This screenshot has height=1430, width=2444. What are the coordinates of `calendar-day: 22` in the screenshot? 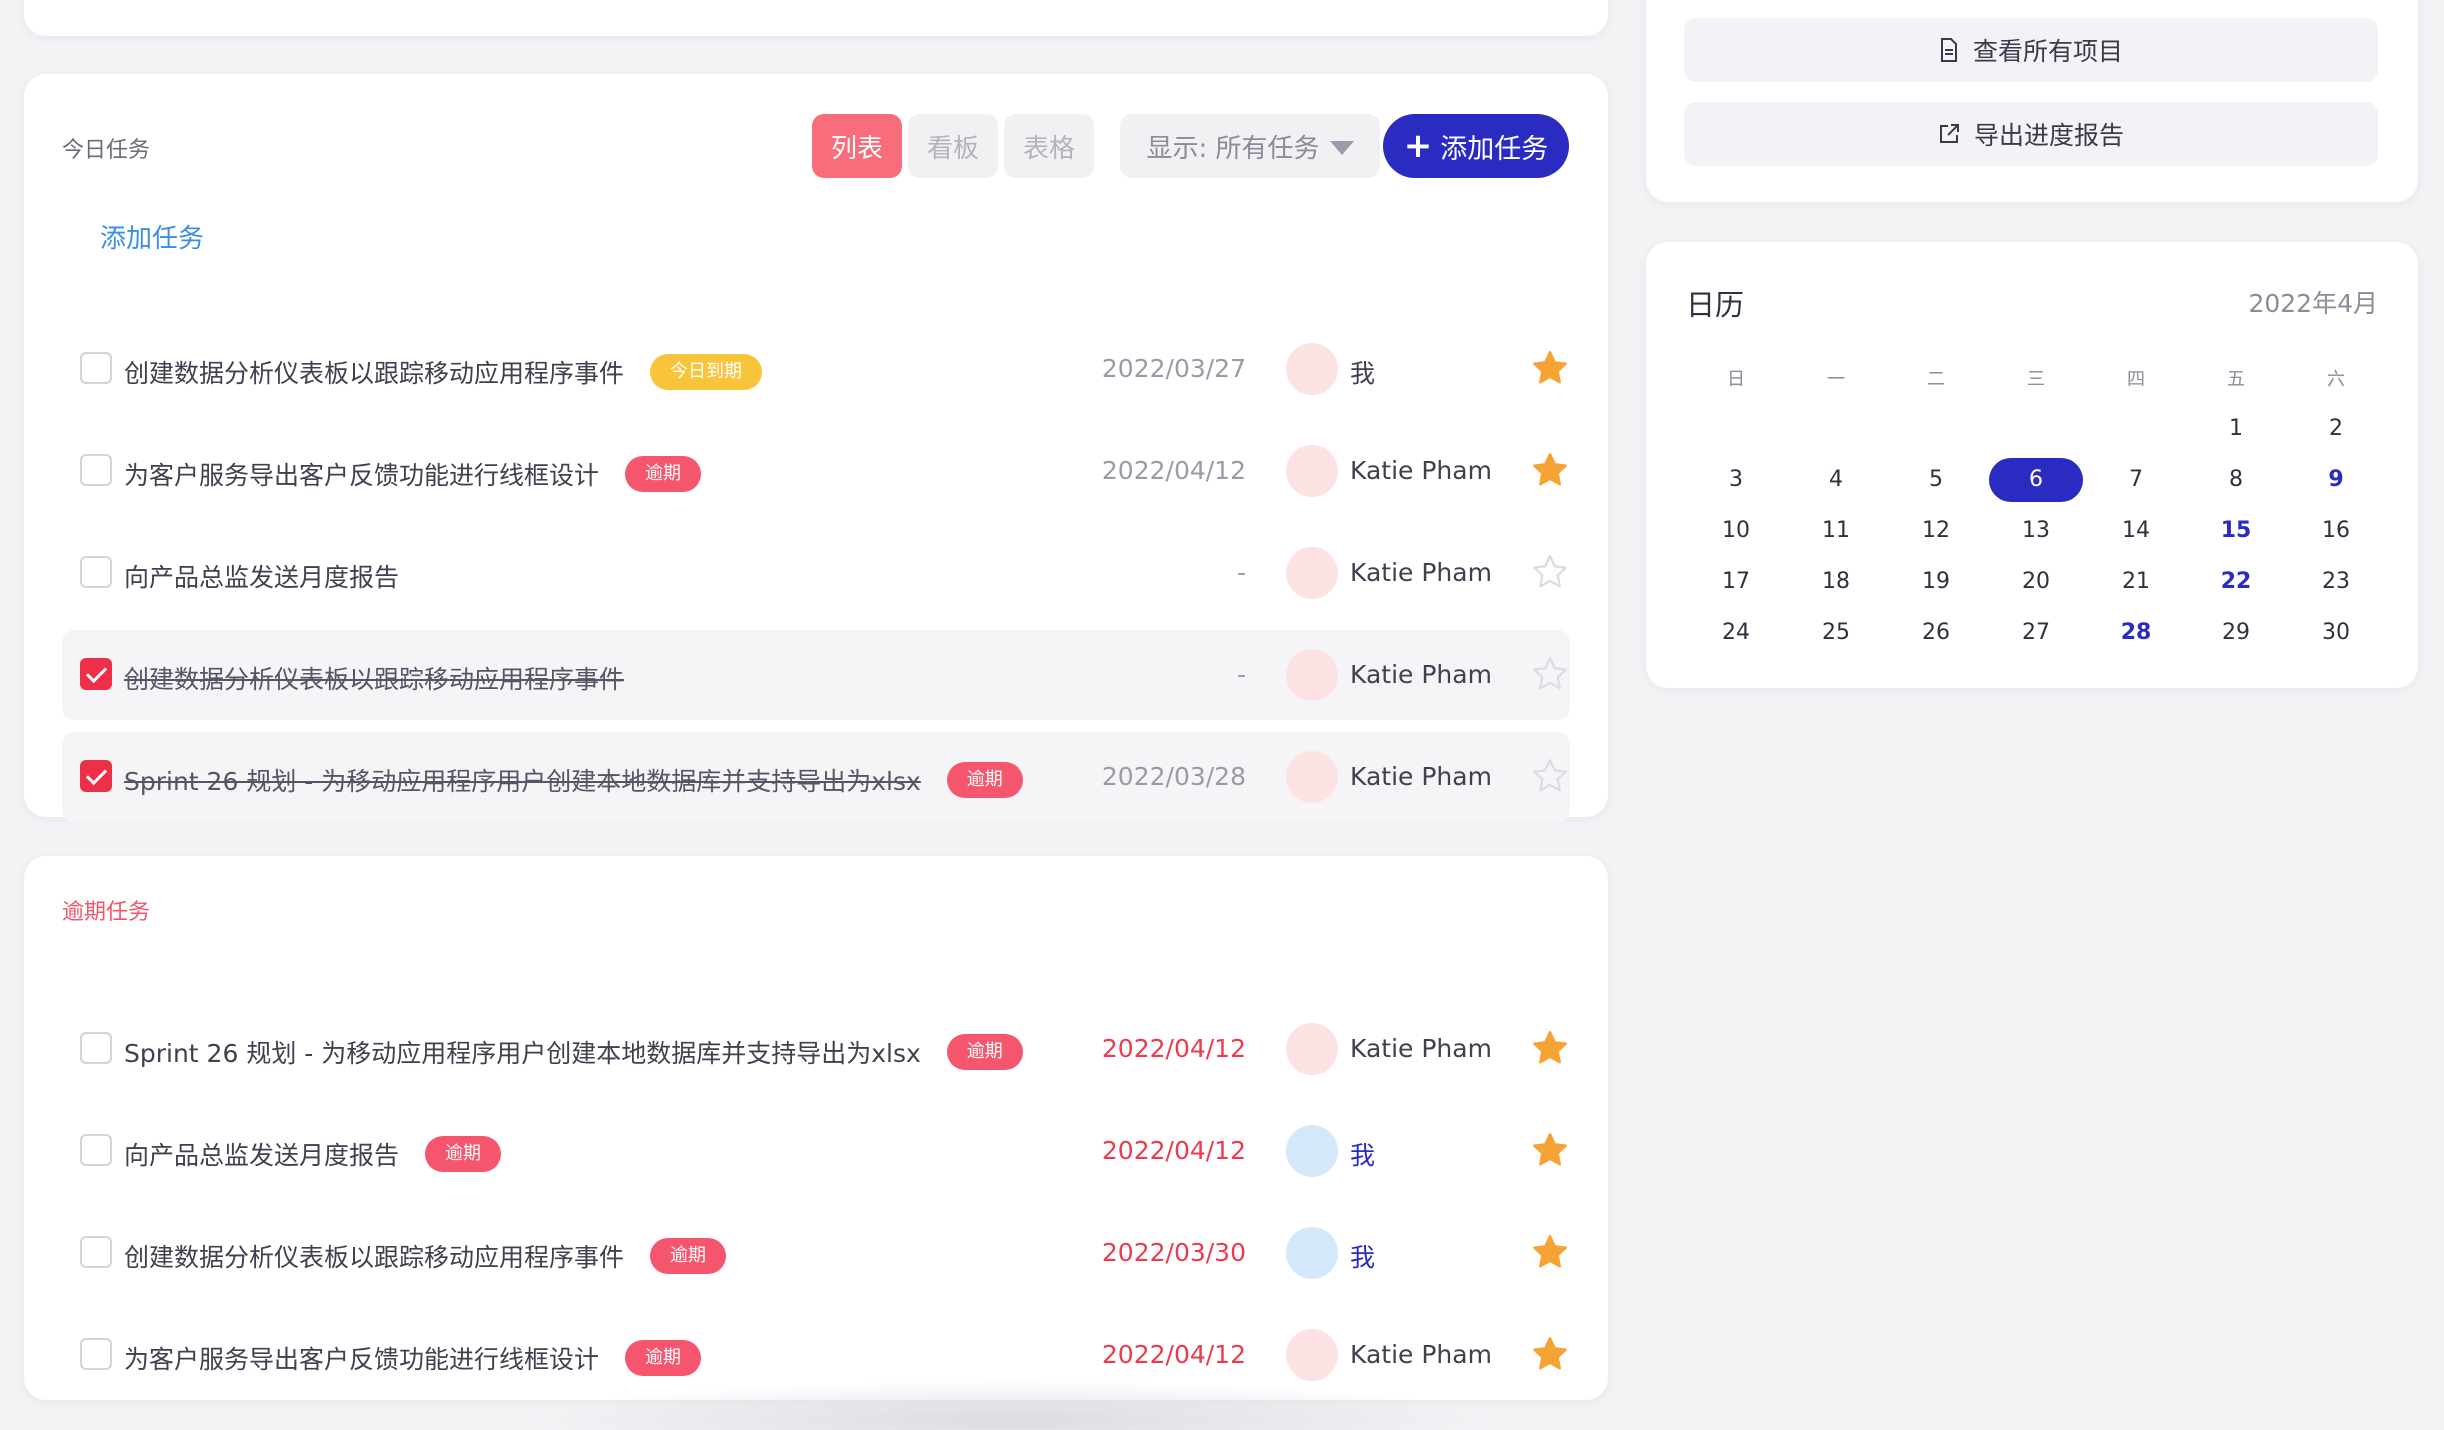 It's located at (2236, 581).